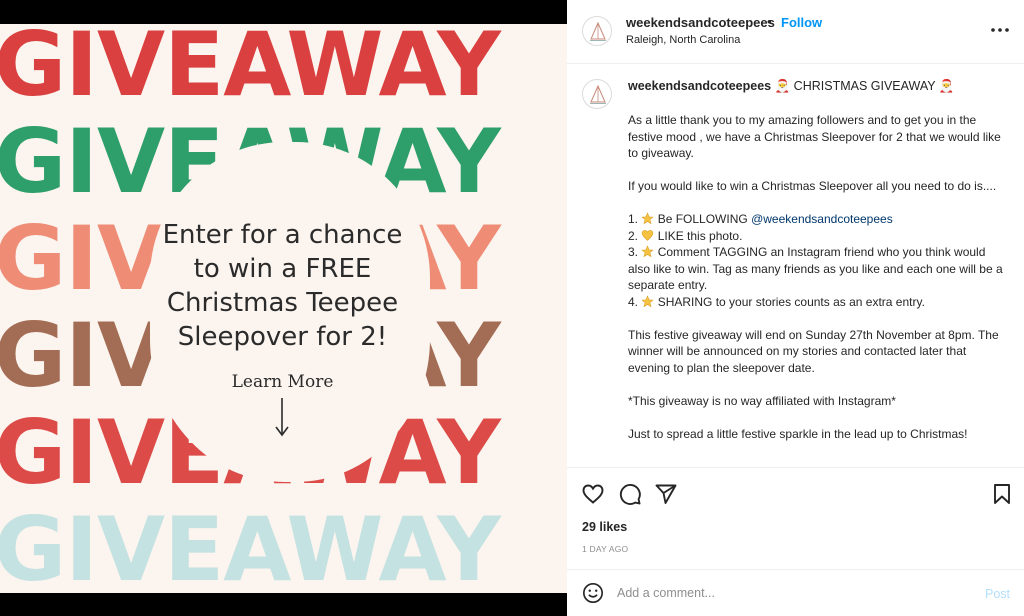 The width and height of the screenshot is (1024, 616). What do you see at coordinates (666, 494) in the screenshot?
I see `send-icon` at bounding box center [666, 494].